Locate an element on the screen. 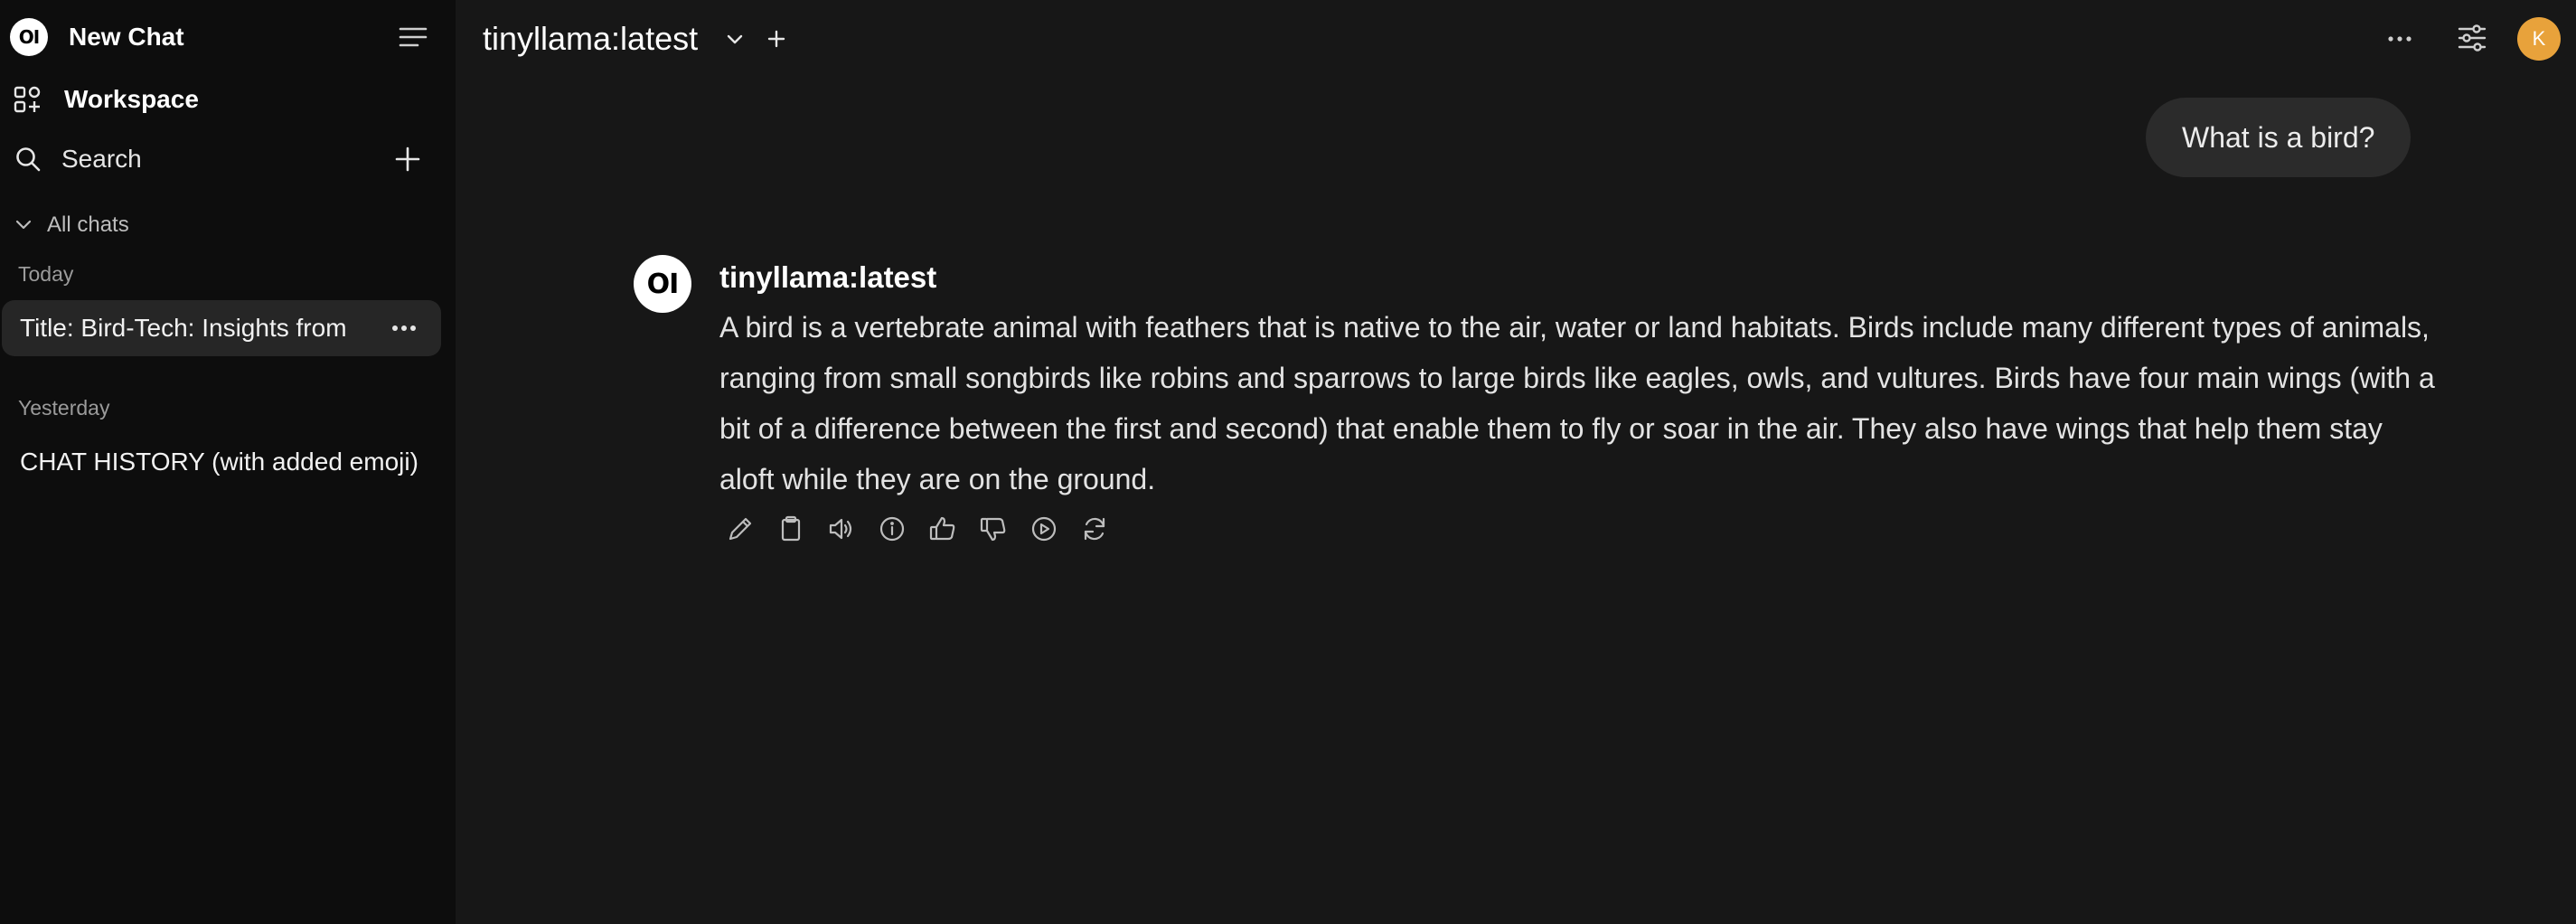 The image size is (2576, 924). chat-history-item: CHAT HISTORY (with added emoji) is located at coordinates (222, 462).